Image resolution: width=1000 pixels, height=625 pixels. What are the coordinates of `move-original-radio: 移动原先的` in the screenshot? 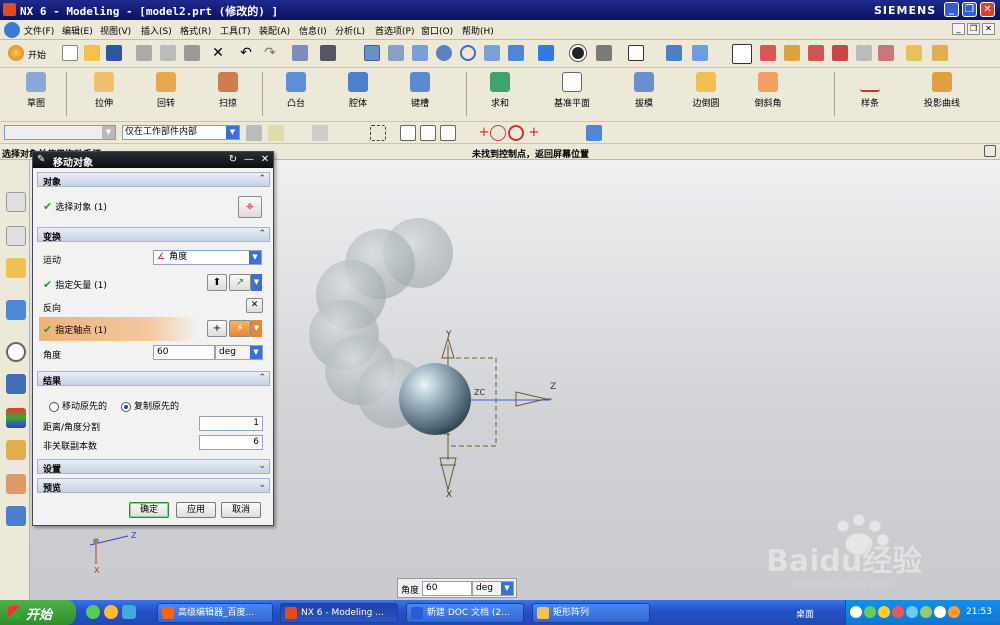 It's located at (78, 405).